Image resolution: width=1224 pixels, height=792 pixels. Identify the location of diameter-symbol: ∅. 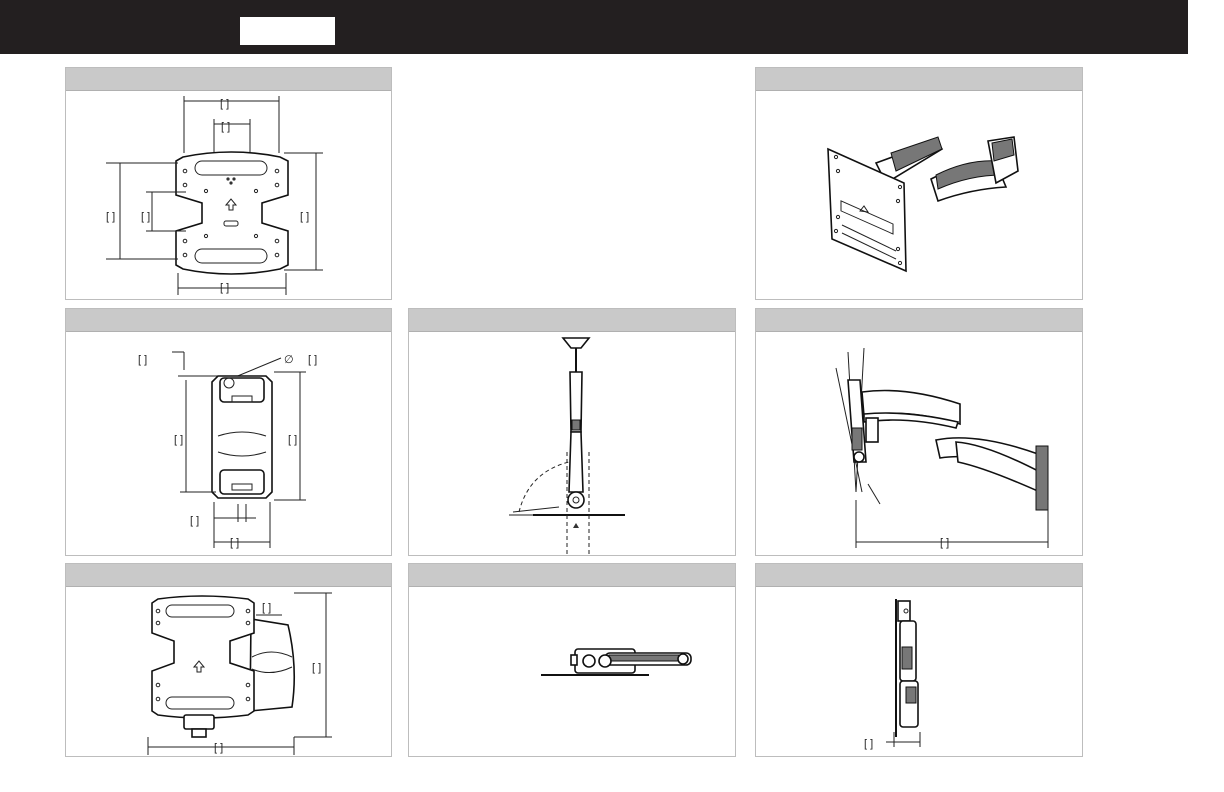
(289, 360).